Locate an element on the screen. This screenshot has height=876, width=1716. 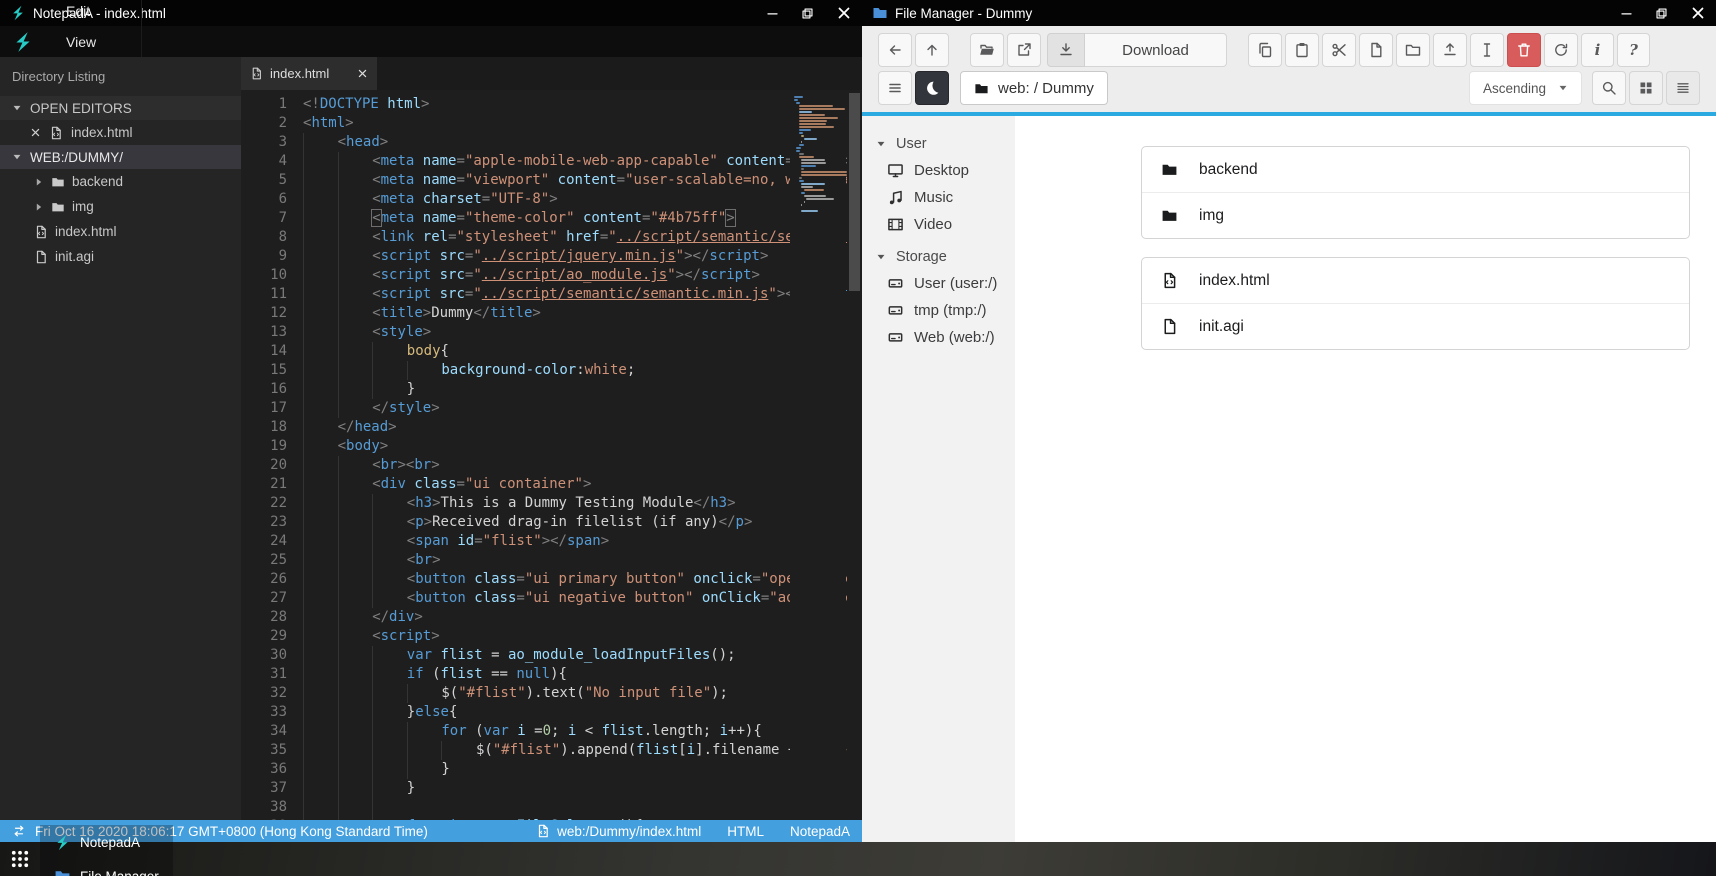
download-button: Download is located at coordinates (1137, 50).